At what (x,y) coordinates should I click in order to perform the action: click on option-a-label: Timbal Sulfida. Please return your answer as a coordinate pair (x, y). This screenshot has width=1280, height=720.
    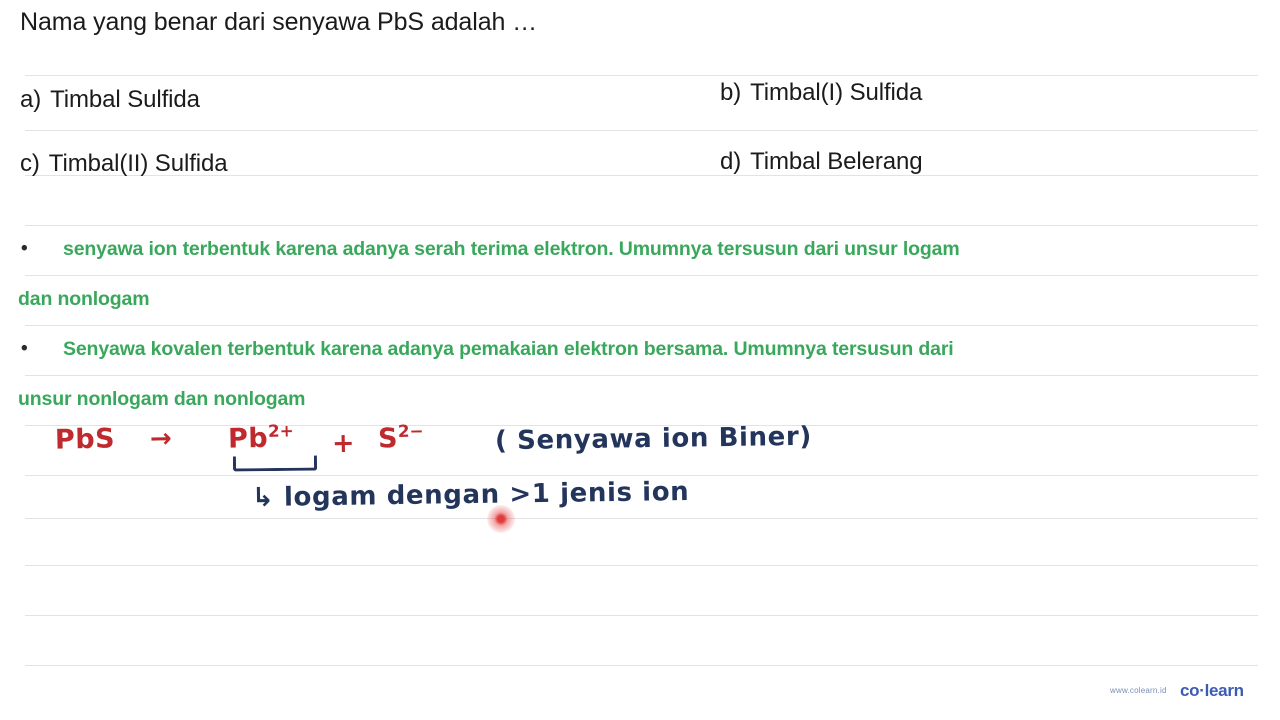
    Looking at the image, I should click on (125, 99).